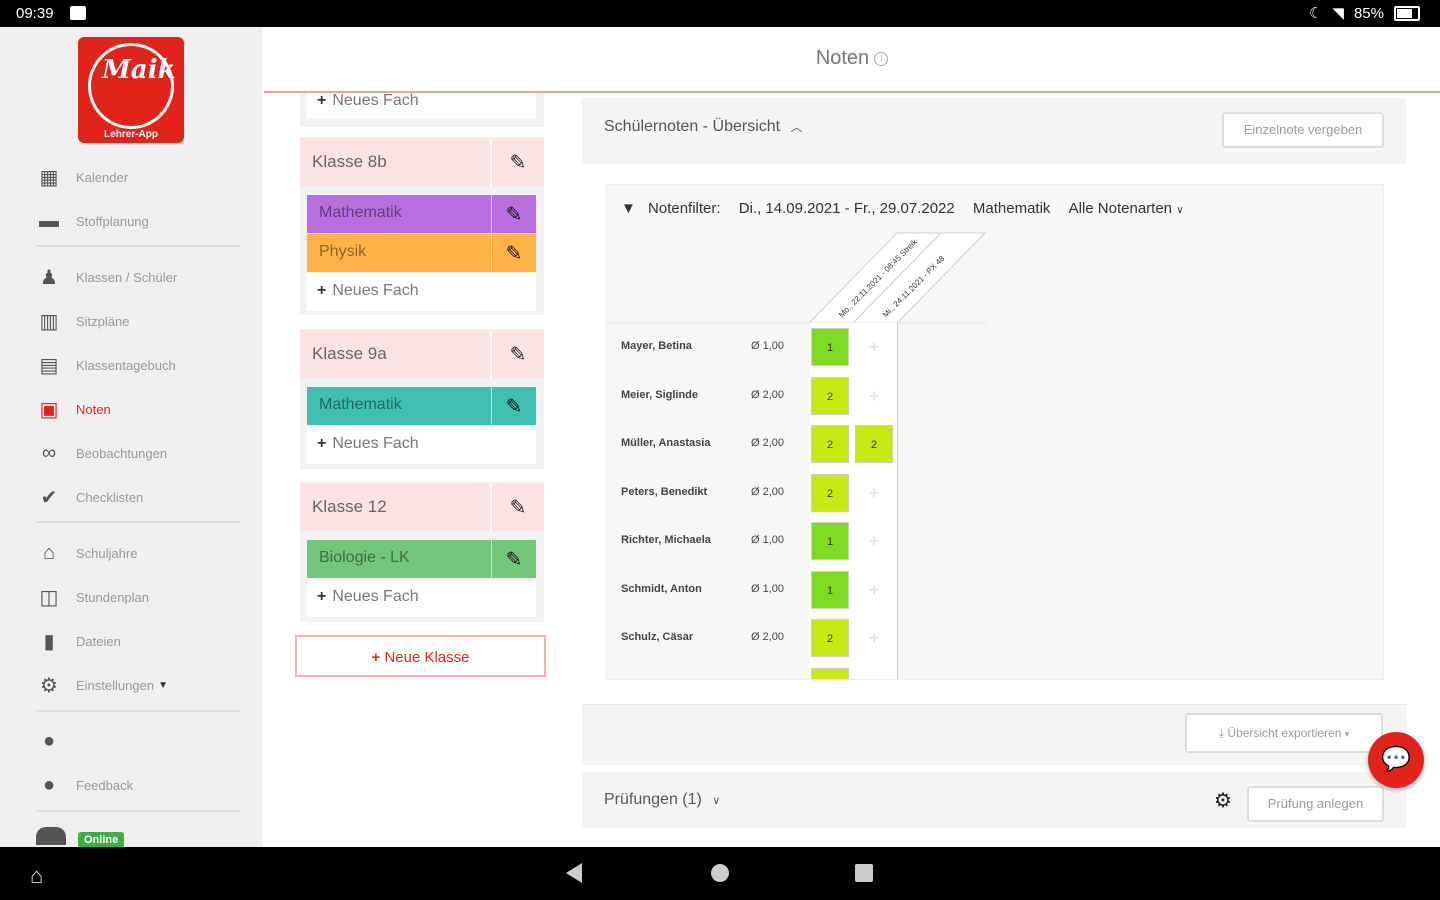 The height and width of the screenshot is (900, 1440). What do you see at coordinates (35, 13) in the screenshot?
I see `status-time: 09:39` at bounding box center [35, 13].